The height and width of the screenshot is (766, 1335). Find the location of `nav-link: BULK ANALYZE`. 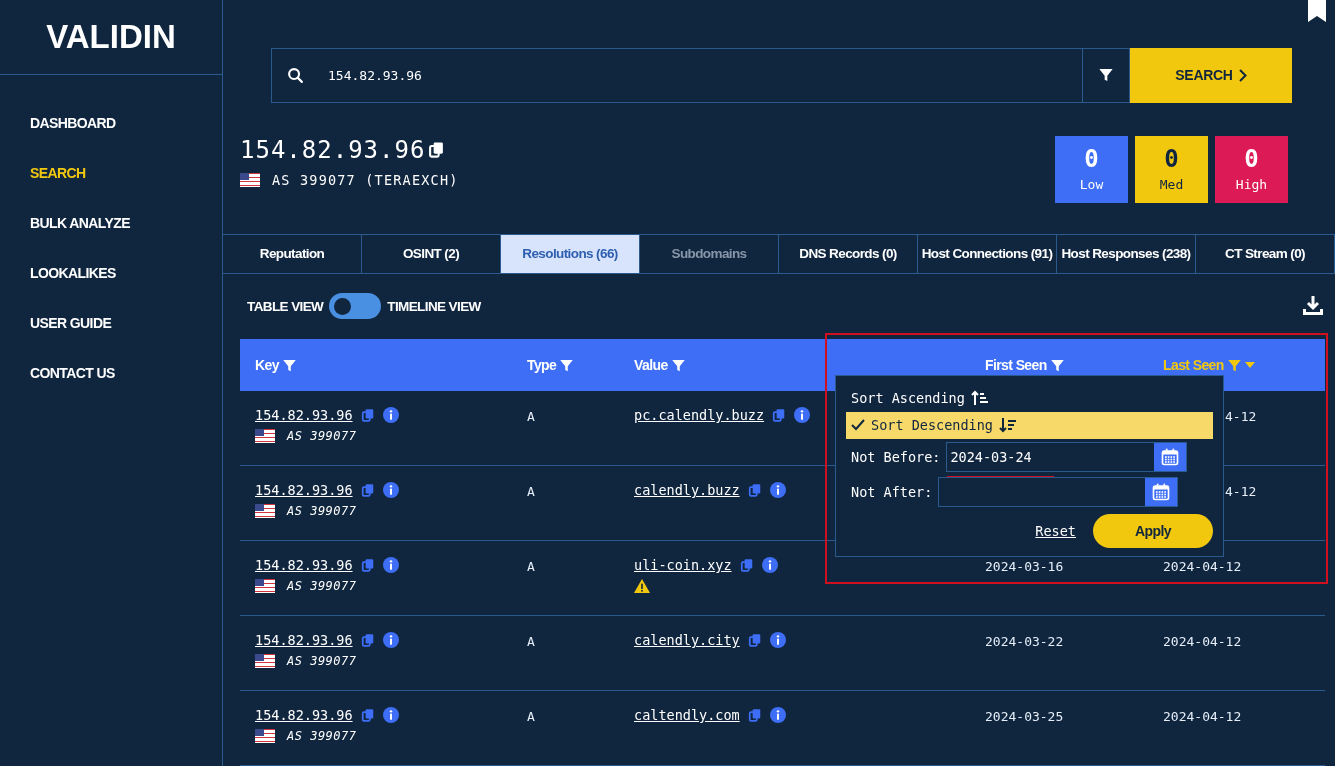

nav-link: BULK ANALYZE is located at coordinates (126, 223).